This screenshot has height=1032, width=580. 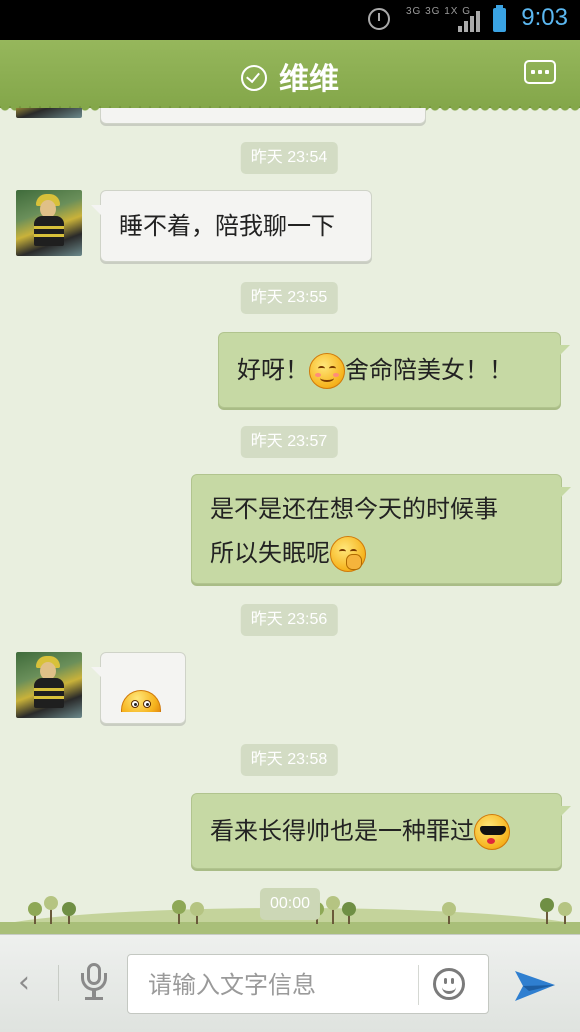 I want to click on microphone-icon, so click(x=94, y=983).